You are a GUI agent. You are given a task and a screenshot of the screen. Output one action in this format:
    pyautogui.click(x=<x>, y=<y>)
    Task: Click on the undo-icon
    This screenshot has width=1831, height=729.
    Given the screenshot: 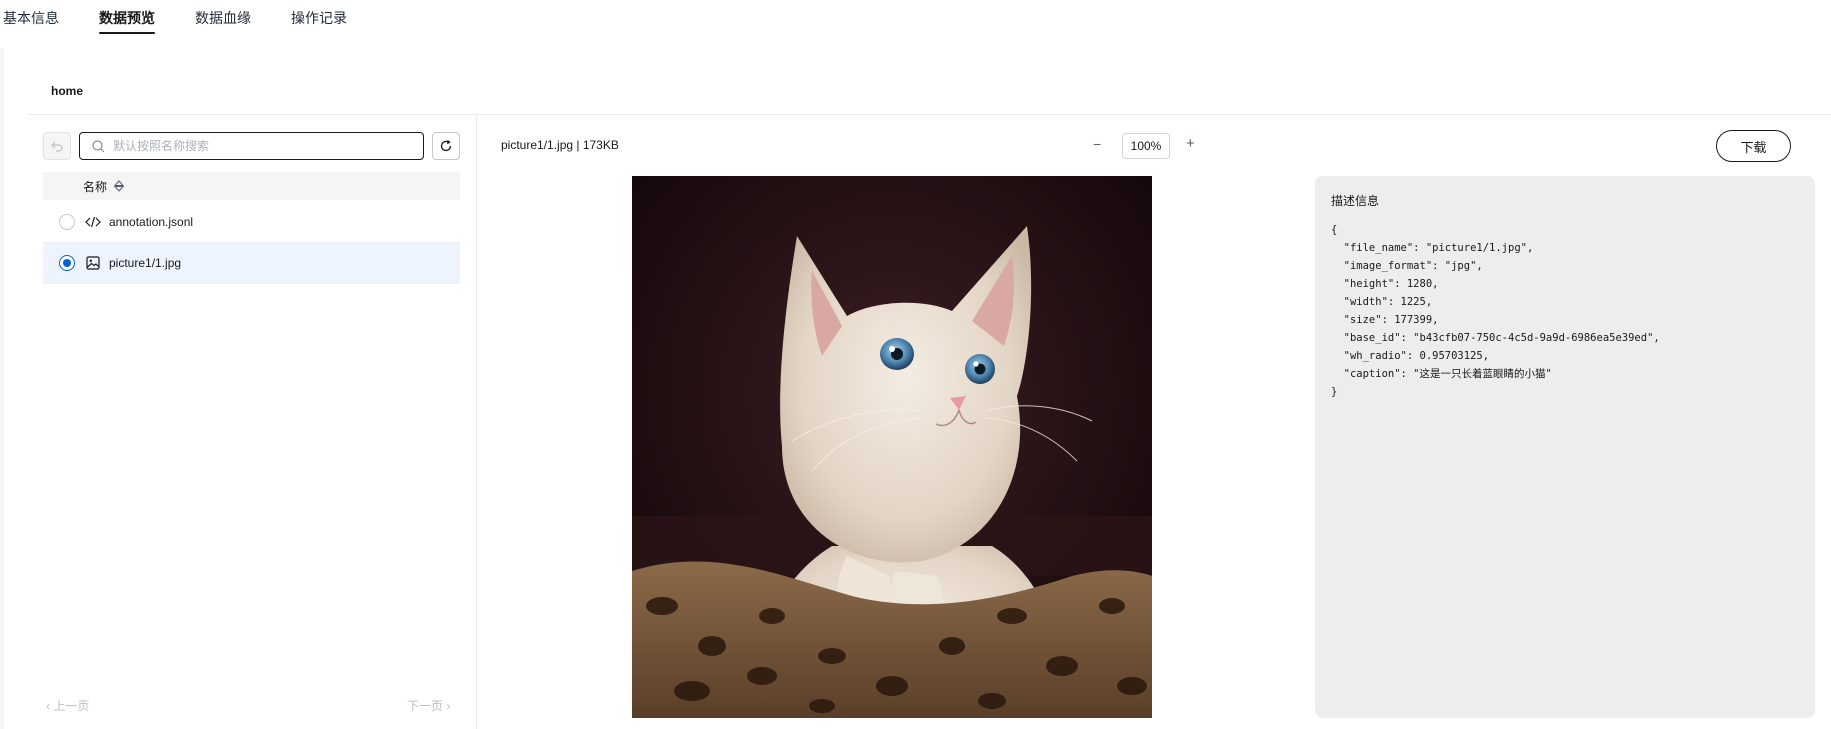 What is the action you would take?
    pyautogui.click(x=57, y=146)
    